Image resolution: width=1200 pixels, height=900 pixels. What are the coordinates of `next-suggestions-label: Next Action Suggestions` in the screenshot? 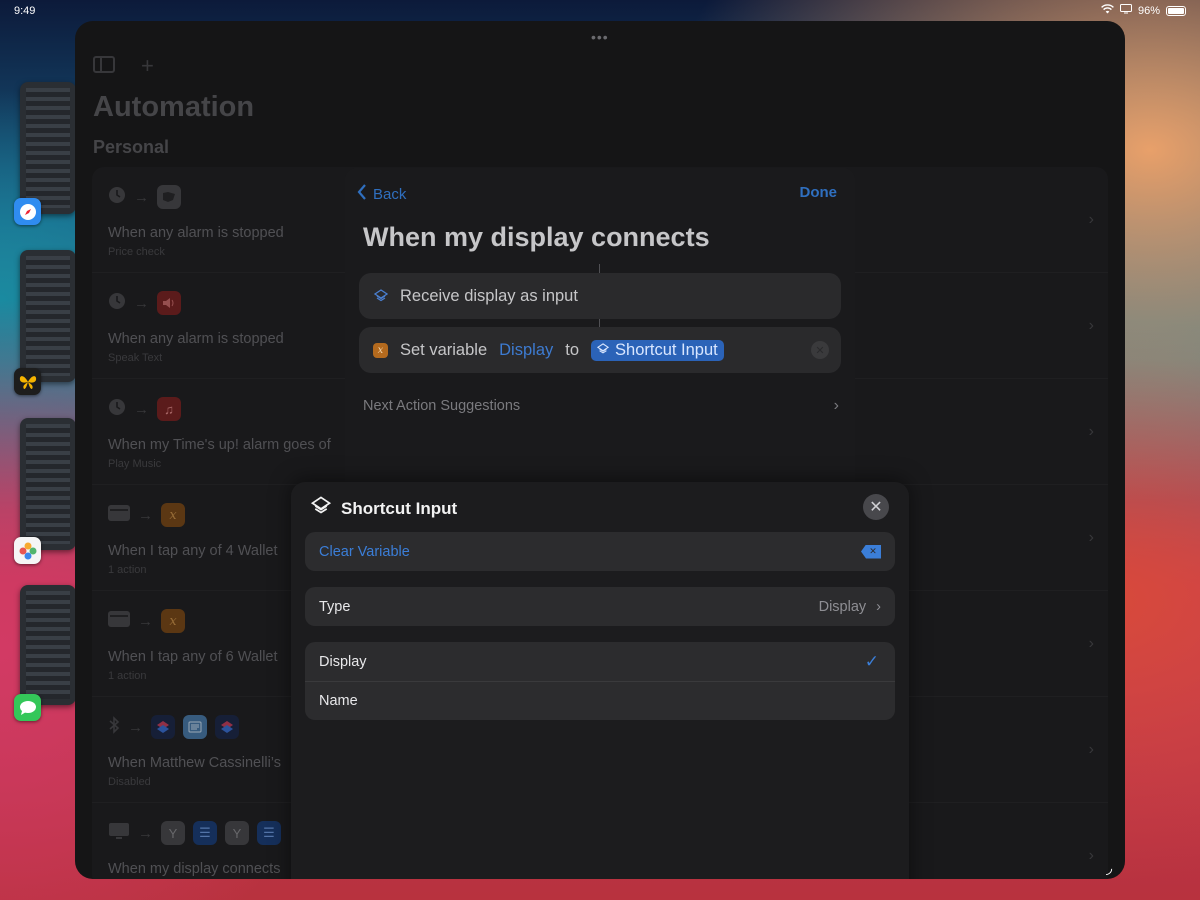 It's located at (442, 406).